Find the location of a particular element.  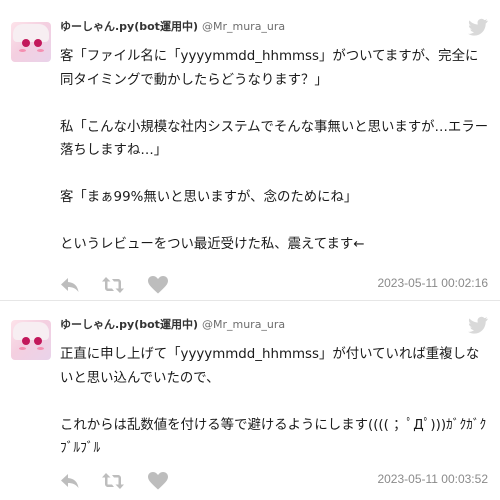

timestamp: 2023-05-11 00:02:16 is located at coordinates (432, 283).